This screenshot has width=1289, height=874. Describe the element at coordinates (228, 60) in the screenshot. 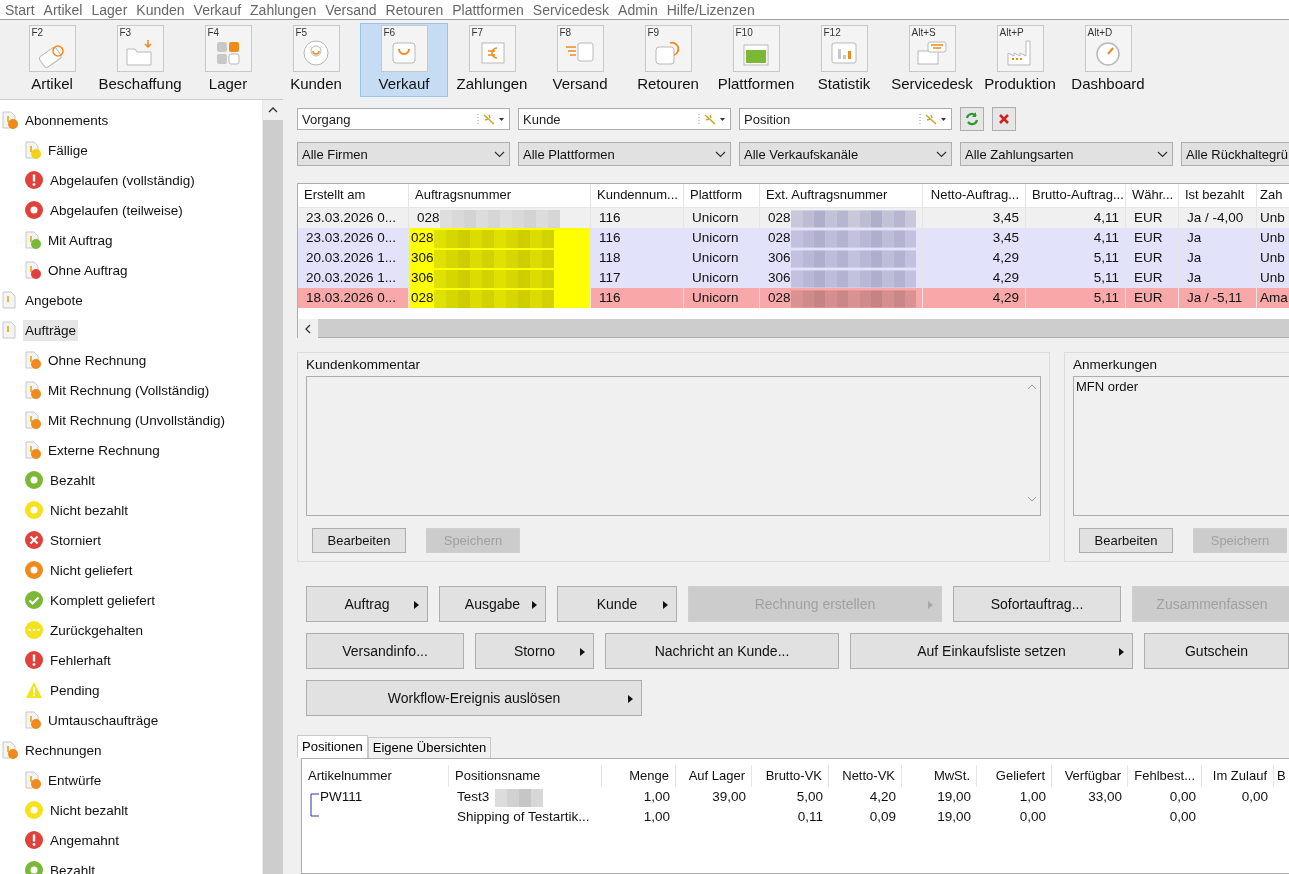

I see `module-button: F4 Lager` at that location.